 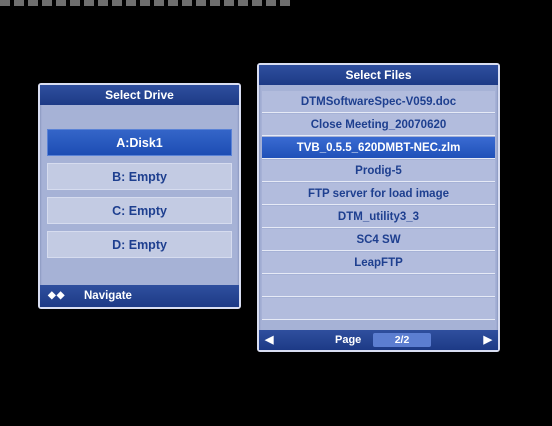 What do you see at coordinates (378, 217) in the screenshot?
I see `file-row: DTM_utility3_3` at bounding box center [378, 217].